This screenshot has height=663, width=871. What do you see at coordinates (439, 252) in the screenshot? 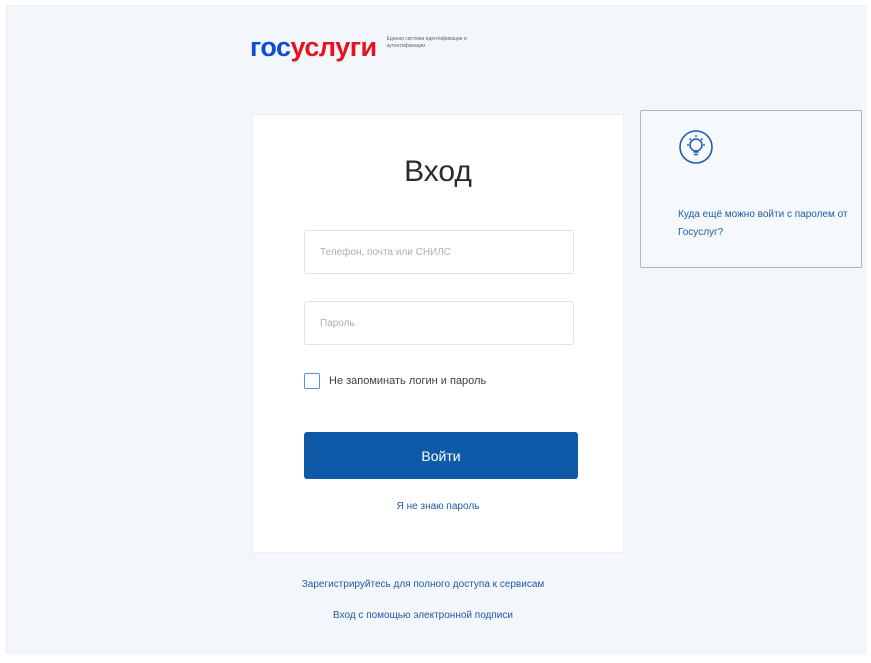
I see `login-input` at bounding box center [439, 252].